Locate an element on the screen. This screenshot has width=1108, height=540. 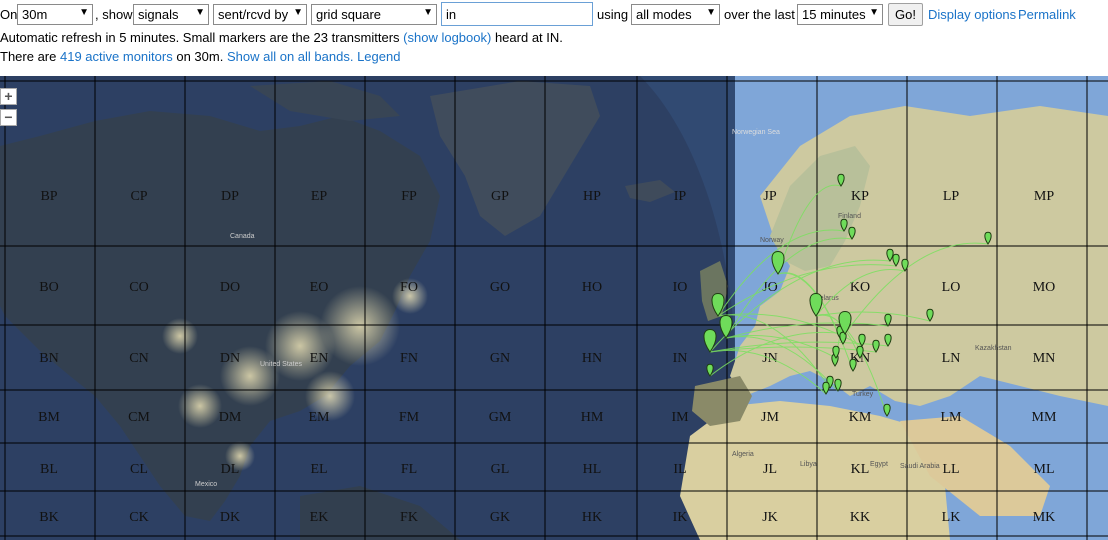
display-options-link: Display options is located at coordinates (972, 14).